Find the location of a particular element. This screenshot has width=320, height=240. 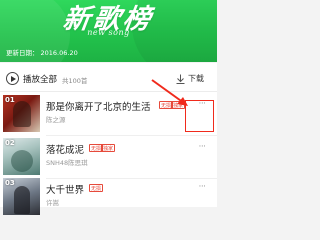

annotation-arrow is located at coordinates (169, 92).